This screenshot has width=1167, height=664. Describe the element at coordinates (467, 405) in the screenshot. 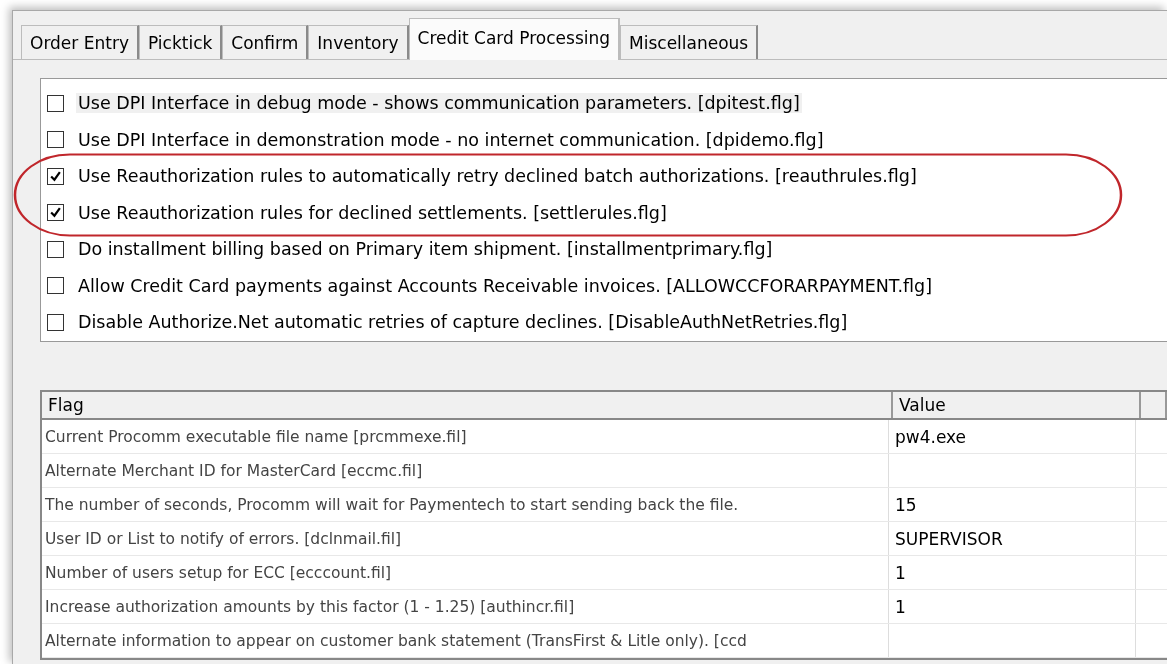

I see `column-header: Flag` at that location.